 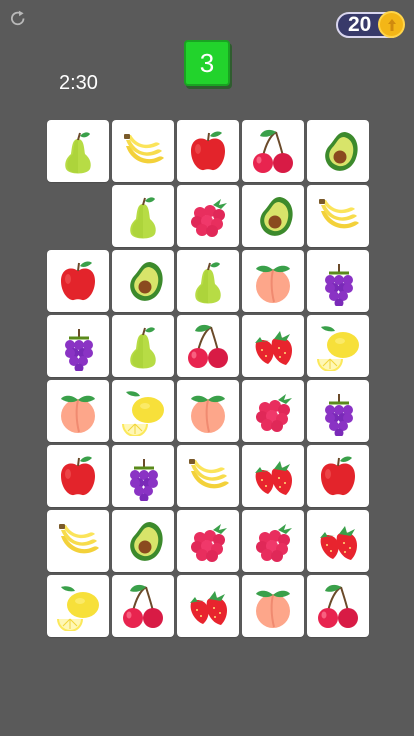 I want to click on level-badge: 3, so click(x=207, y=63).